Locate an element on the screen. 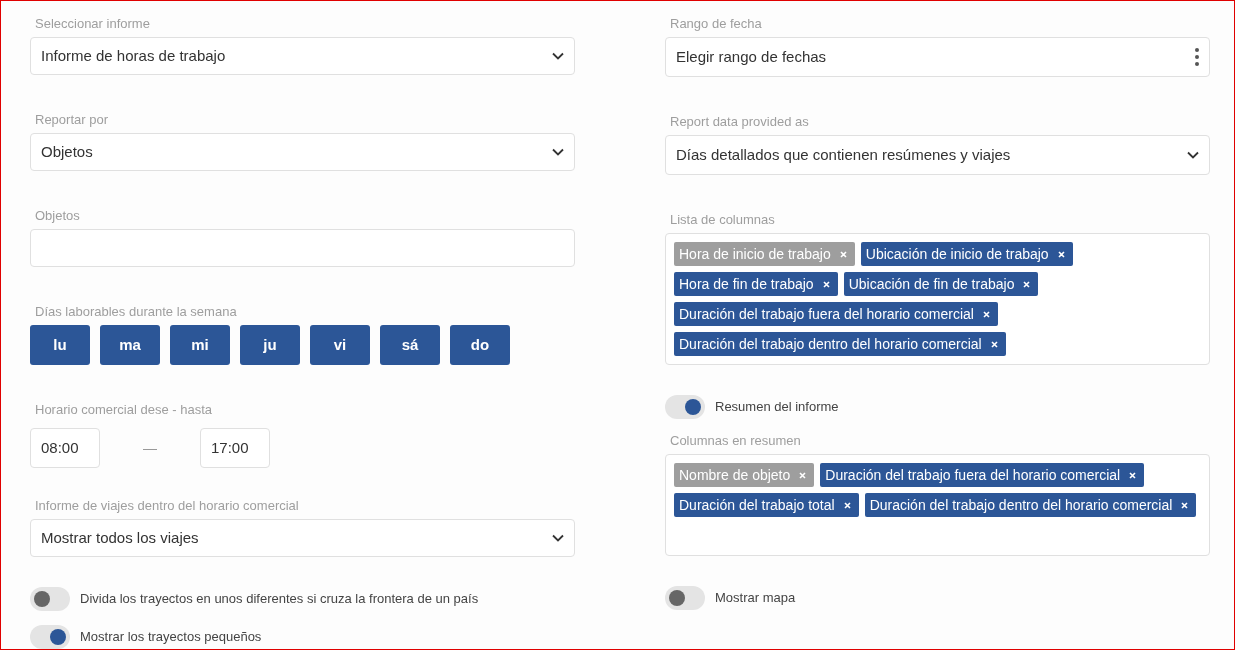 This screenshot has width=1235, height=650. time-field: 17:00 is located at coordinates (235, 448).